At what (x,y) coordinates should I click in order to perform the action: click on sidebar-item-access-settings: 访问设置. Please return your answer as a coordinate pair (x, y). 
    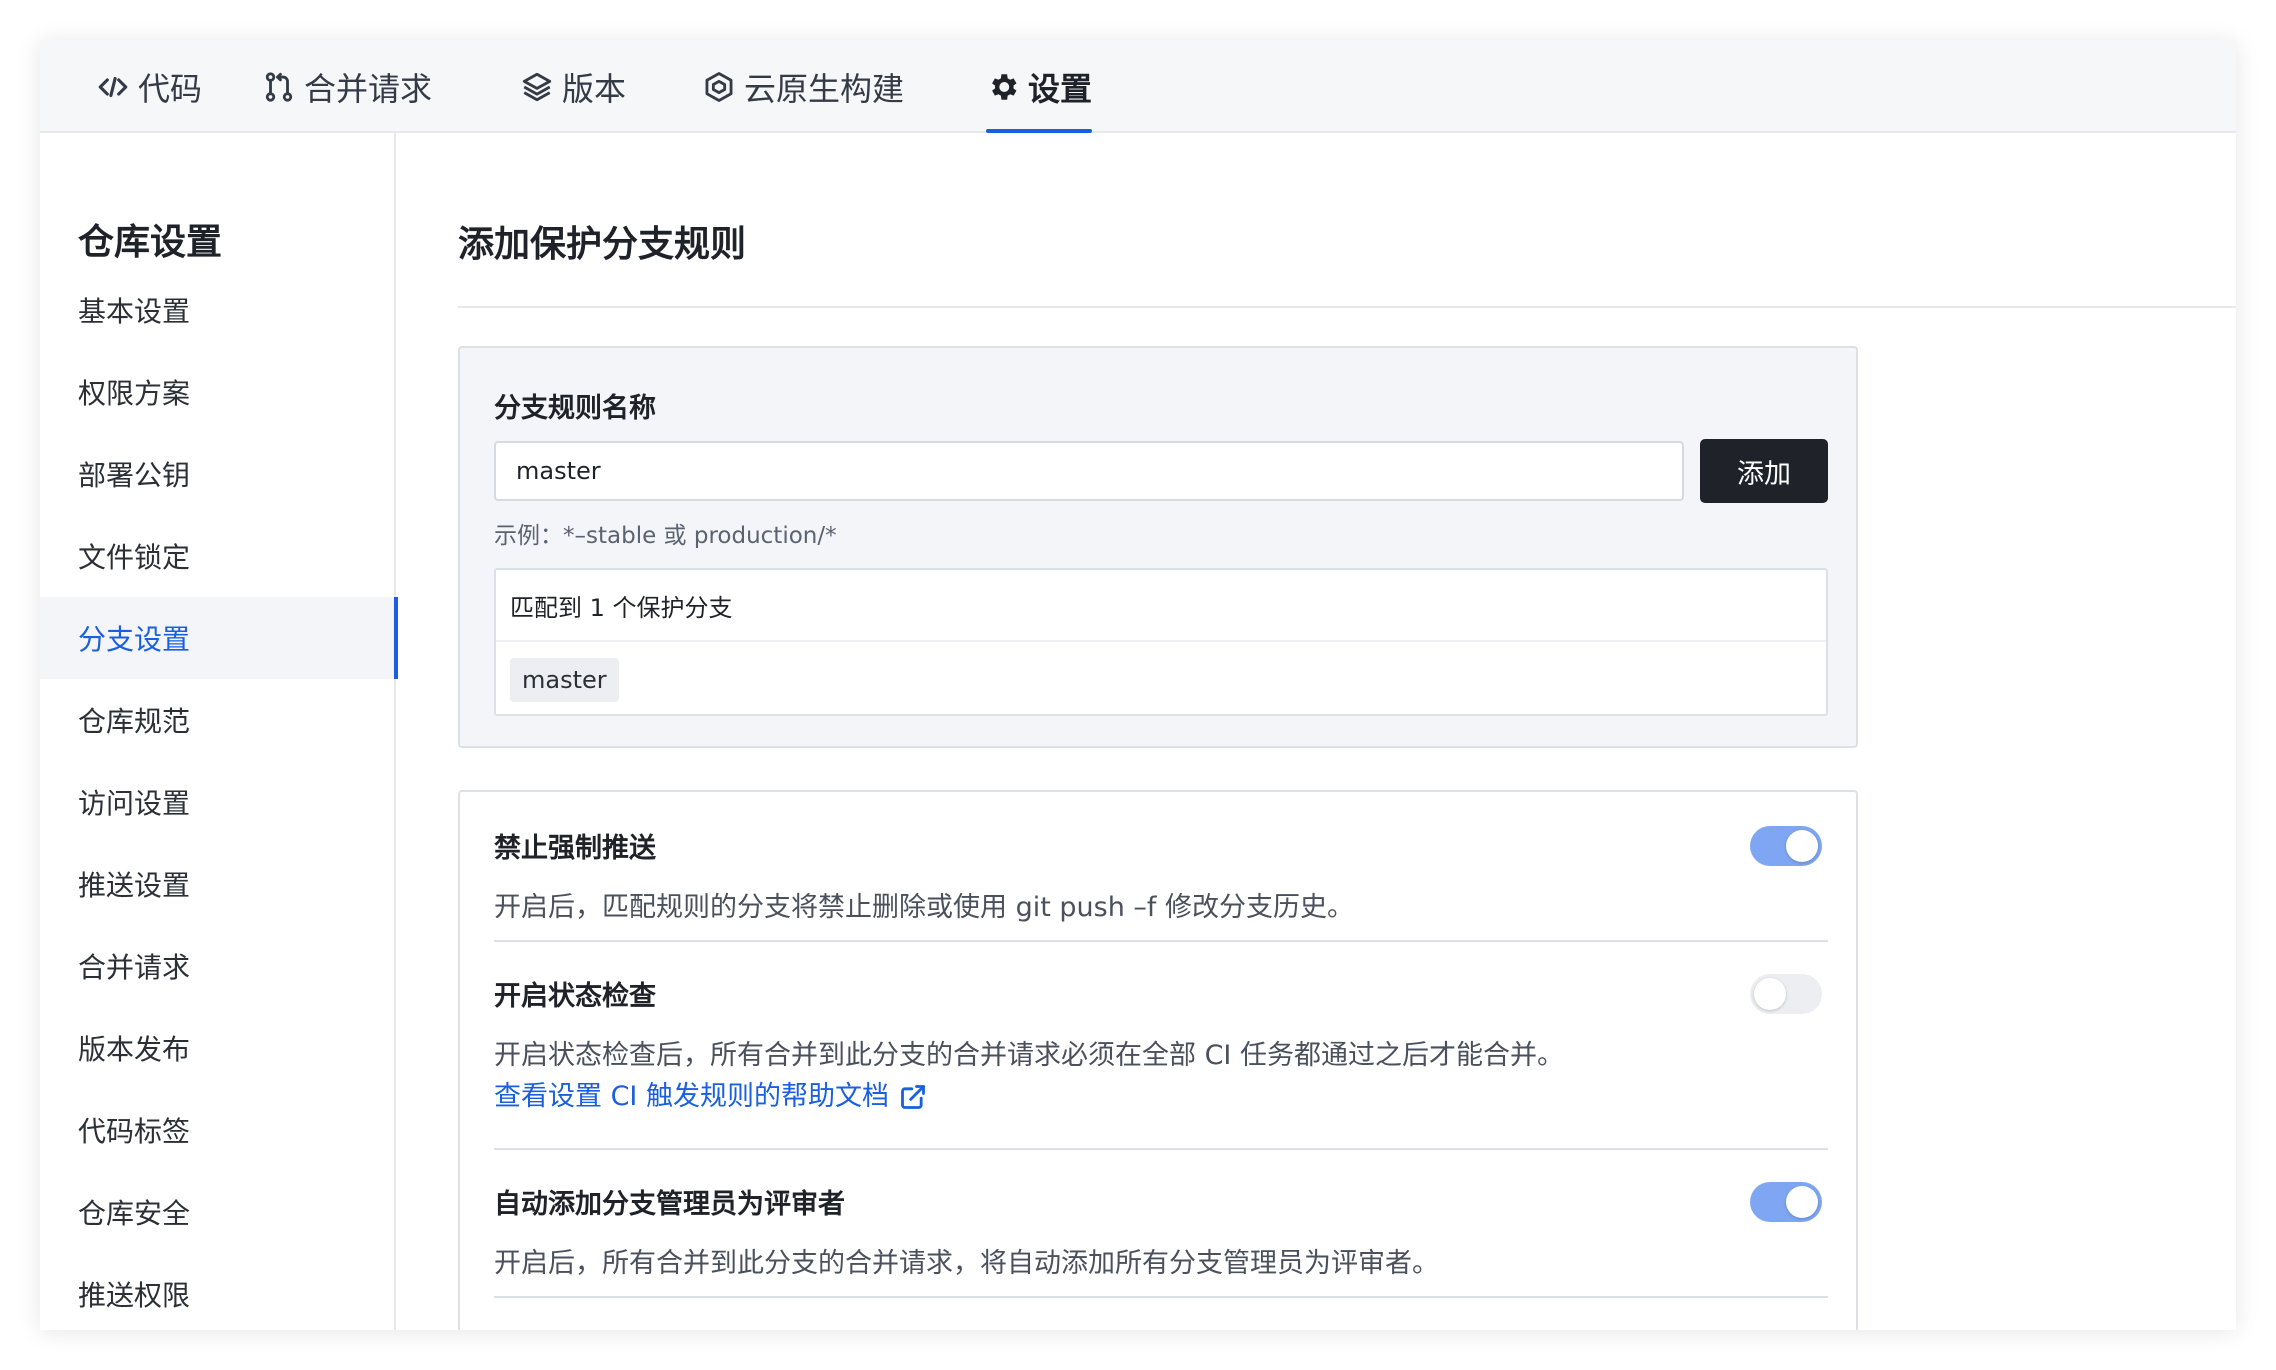
    Looking at the image, I should click on (218, 802).